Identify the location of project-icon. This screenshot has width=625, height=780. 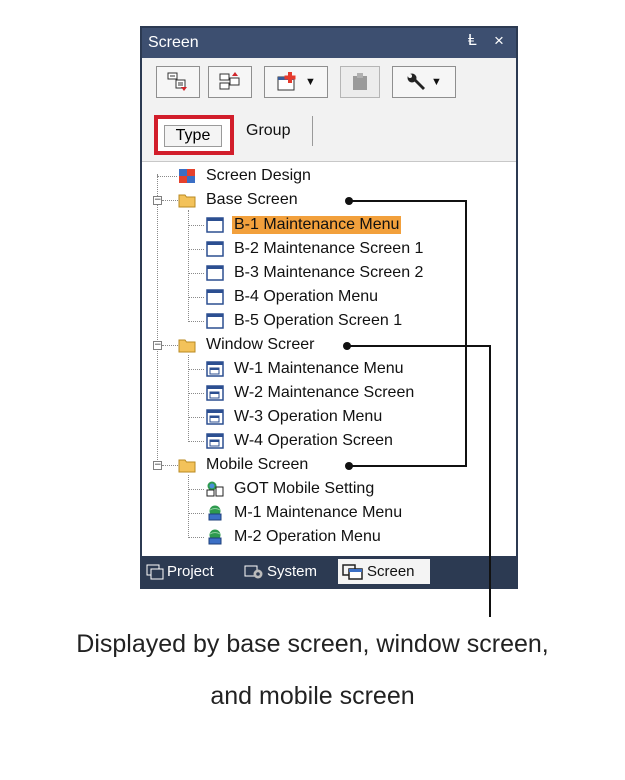
(155, 571).